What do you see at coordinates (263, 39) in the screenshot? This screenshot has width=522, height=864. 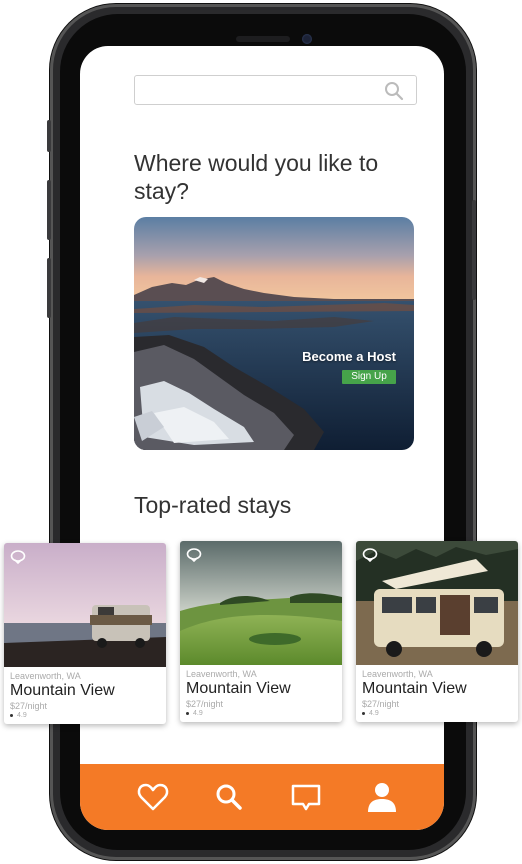 I see `earpiece-speaker` at bounding box center [263, 39].